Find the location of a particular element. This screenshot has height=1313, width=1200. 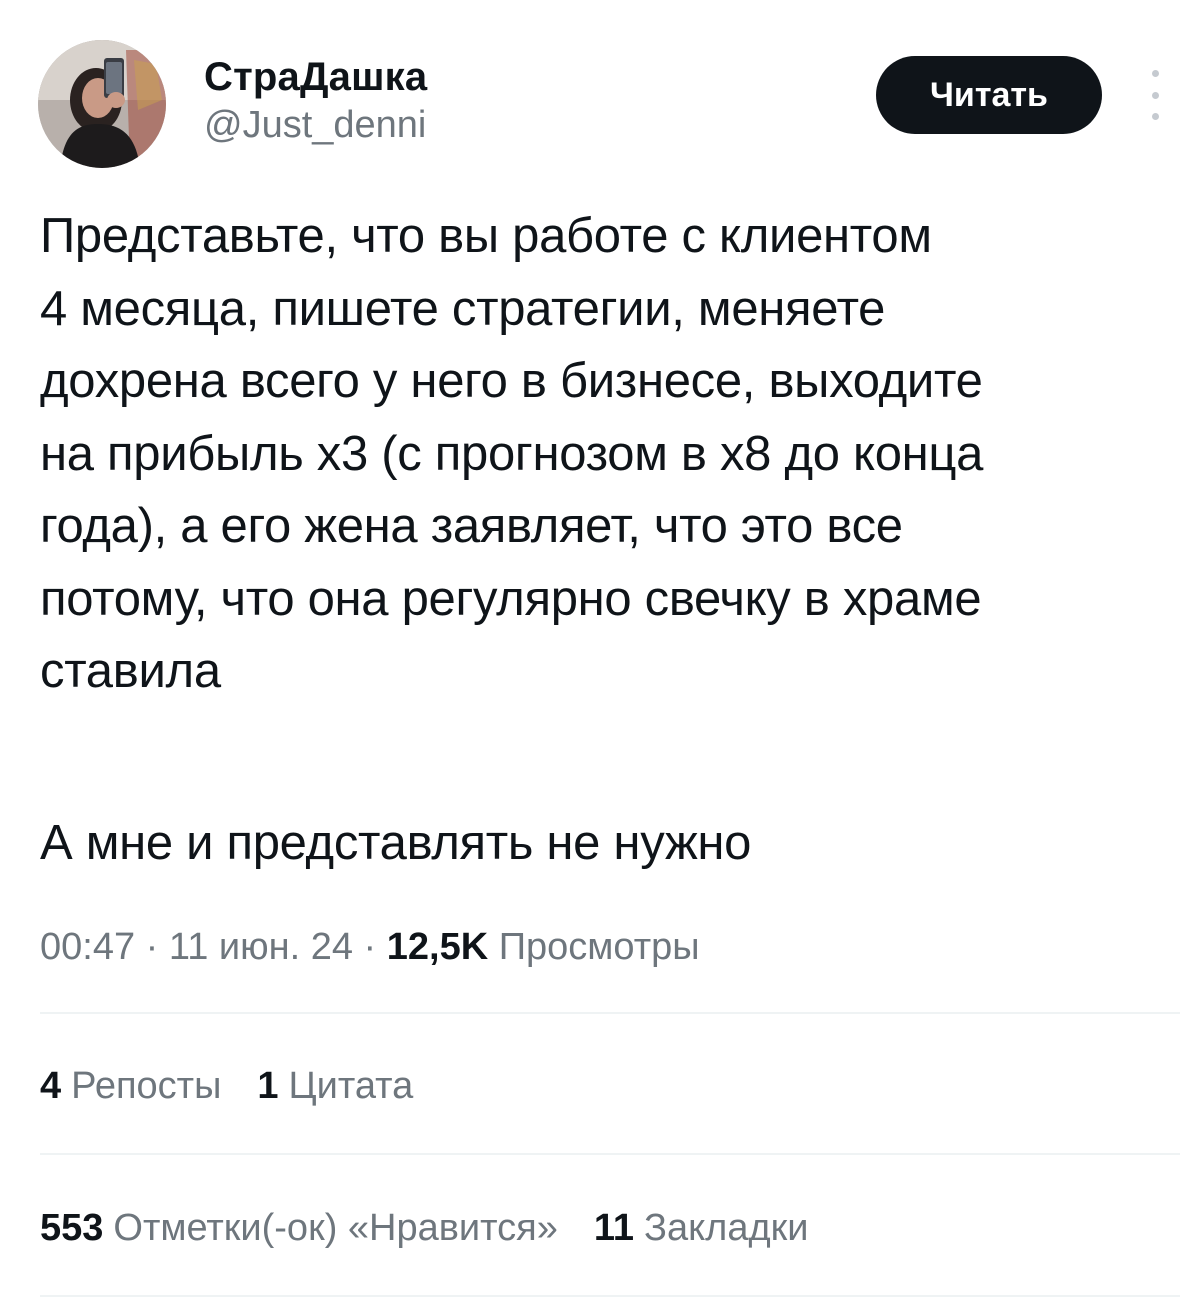

bookmarks-stat: 11 Закладки is located at coordinates (701, 1228).